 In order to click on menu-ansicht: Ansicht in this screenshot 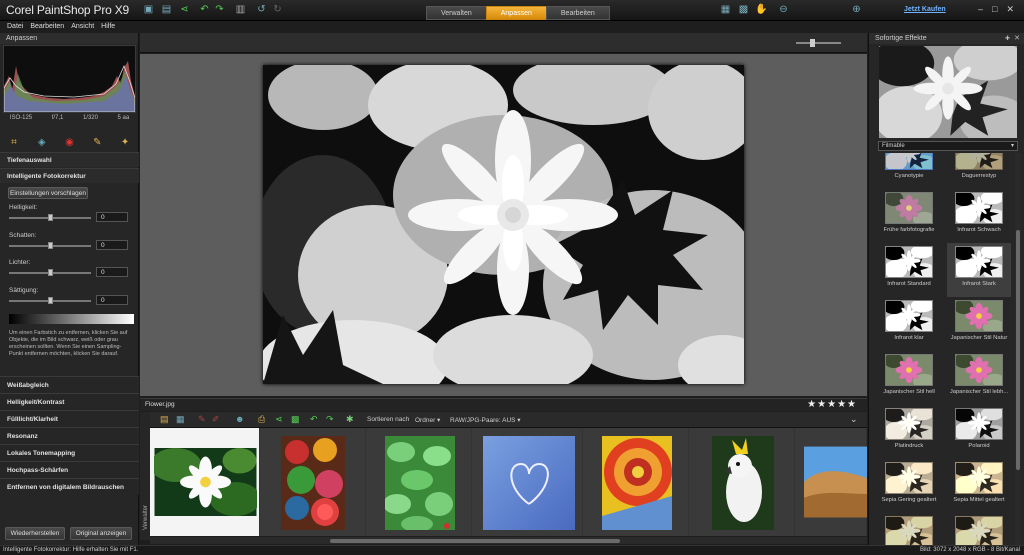, I will do `click(82, 26)`.